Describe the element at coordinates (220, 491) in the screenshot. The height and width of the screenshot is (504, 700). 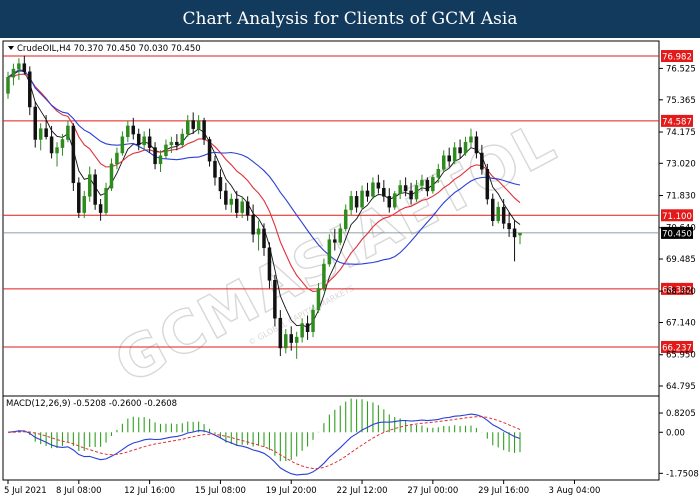
I see `time-tick-label-3: 15 Jul 08:00` at that location.